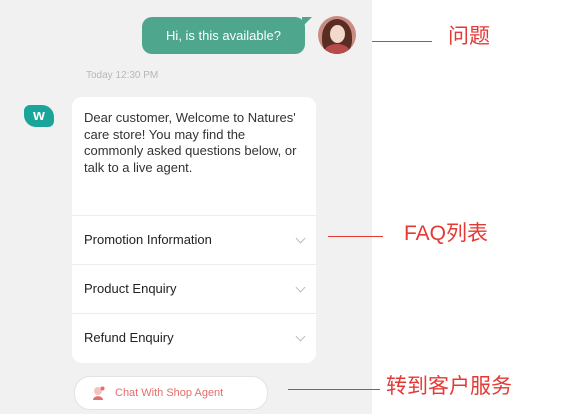 This screenshot has height=414, width=572. Describe the element at coordinates (130, 288) in the screenshot. I see `faq-item-label: Product Enquiry` at that location.